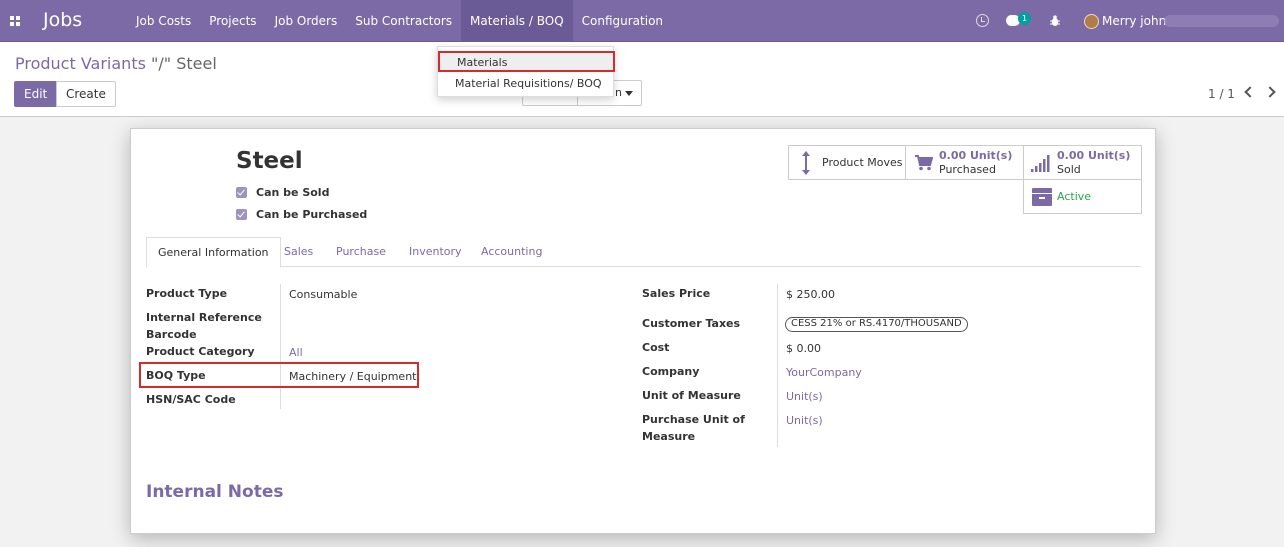  Describe the element at coordinates (1024, 18) in the screenshot. I see `chat-count-badge: 1` at that location.